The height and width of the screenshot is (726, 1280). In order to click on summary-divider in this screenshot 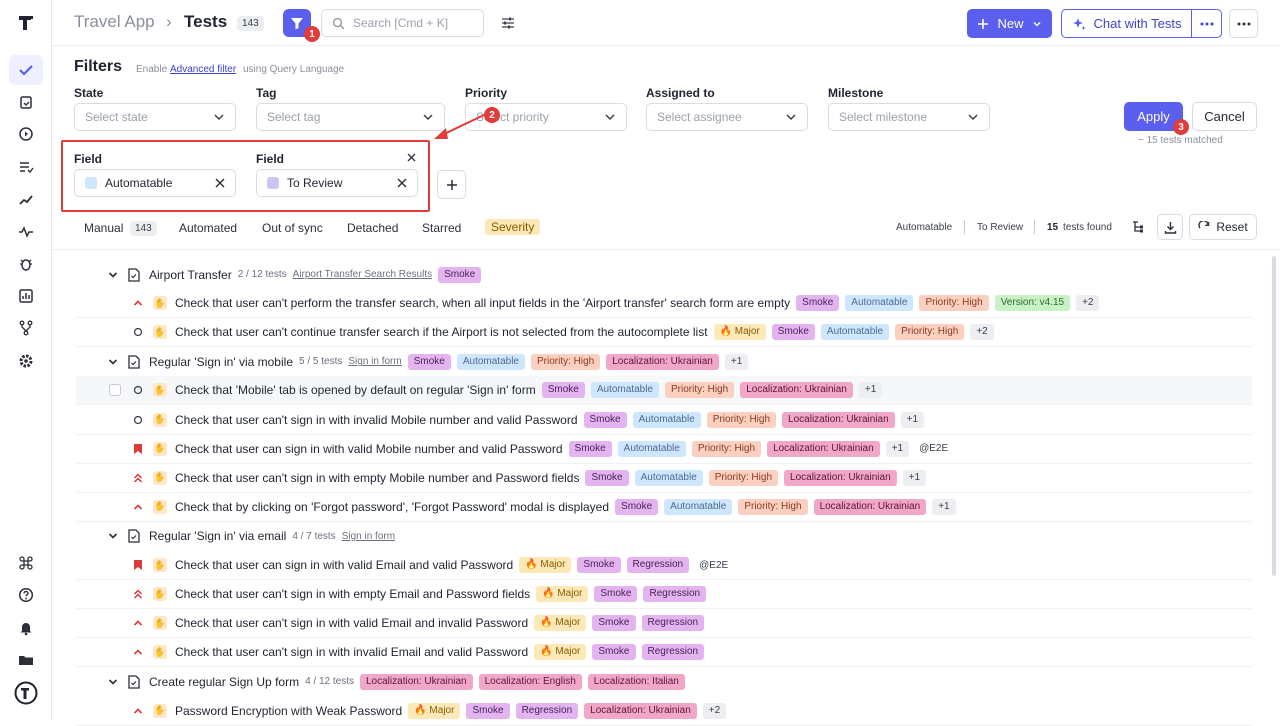, I will do `click(1034, 227)`.